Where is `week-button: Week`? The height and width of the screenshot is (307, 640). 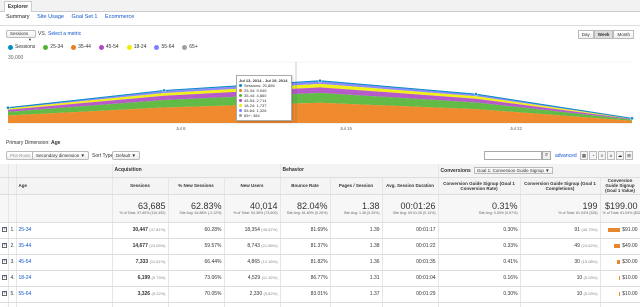 week-button: Week is located at coordinates (603, 34).